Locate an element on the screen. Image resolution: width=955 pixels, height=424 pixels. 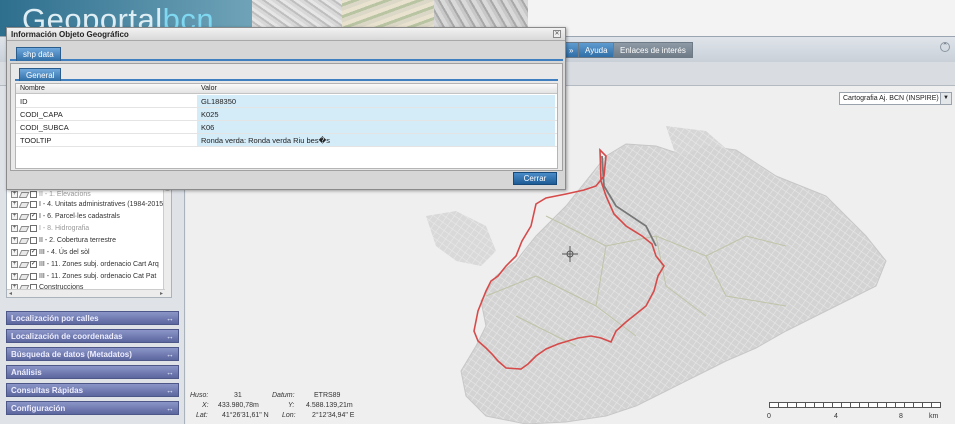
dialog-tabstrip: shp data is located at coordinates (286, 52).